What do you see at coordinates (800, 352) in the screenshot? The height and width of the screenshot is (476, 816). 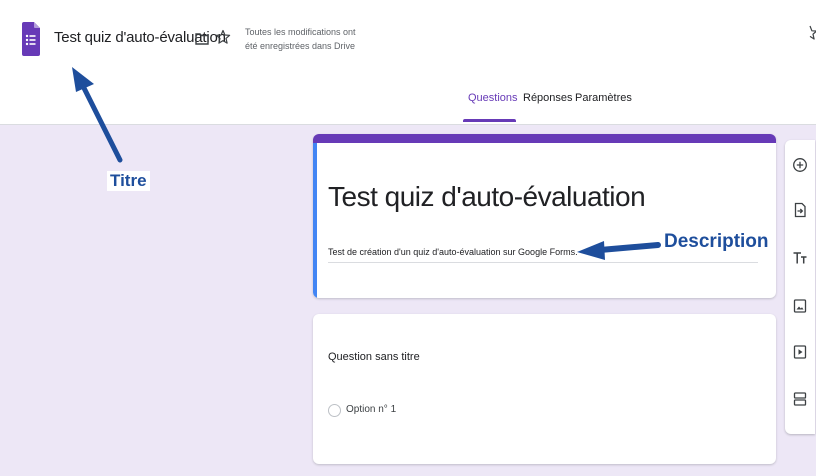 I see `add-video-icon` at bounding box center [800, 352].